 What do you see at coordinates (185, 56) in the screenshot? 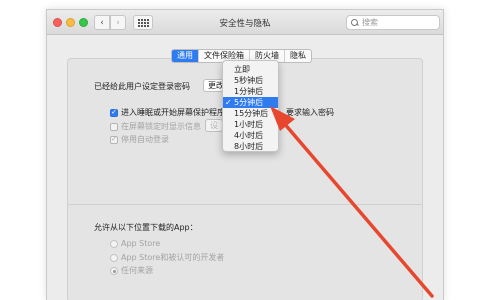
I see `tab-general: 通用` at bounding box center [185, 56].